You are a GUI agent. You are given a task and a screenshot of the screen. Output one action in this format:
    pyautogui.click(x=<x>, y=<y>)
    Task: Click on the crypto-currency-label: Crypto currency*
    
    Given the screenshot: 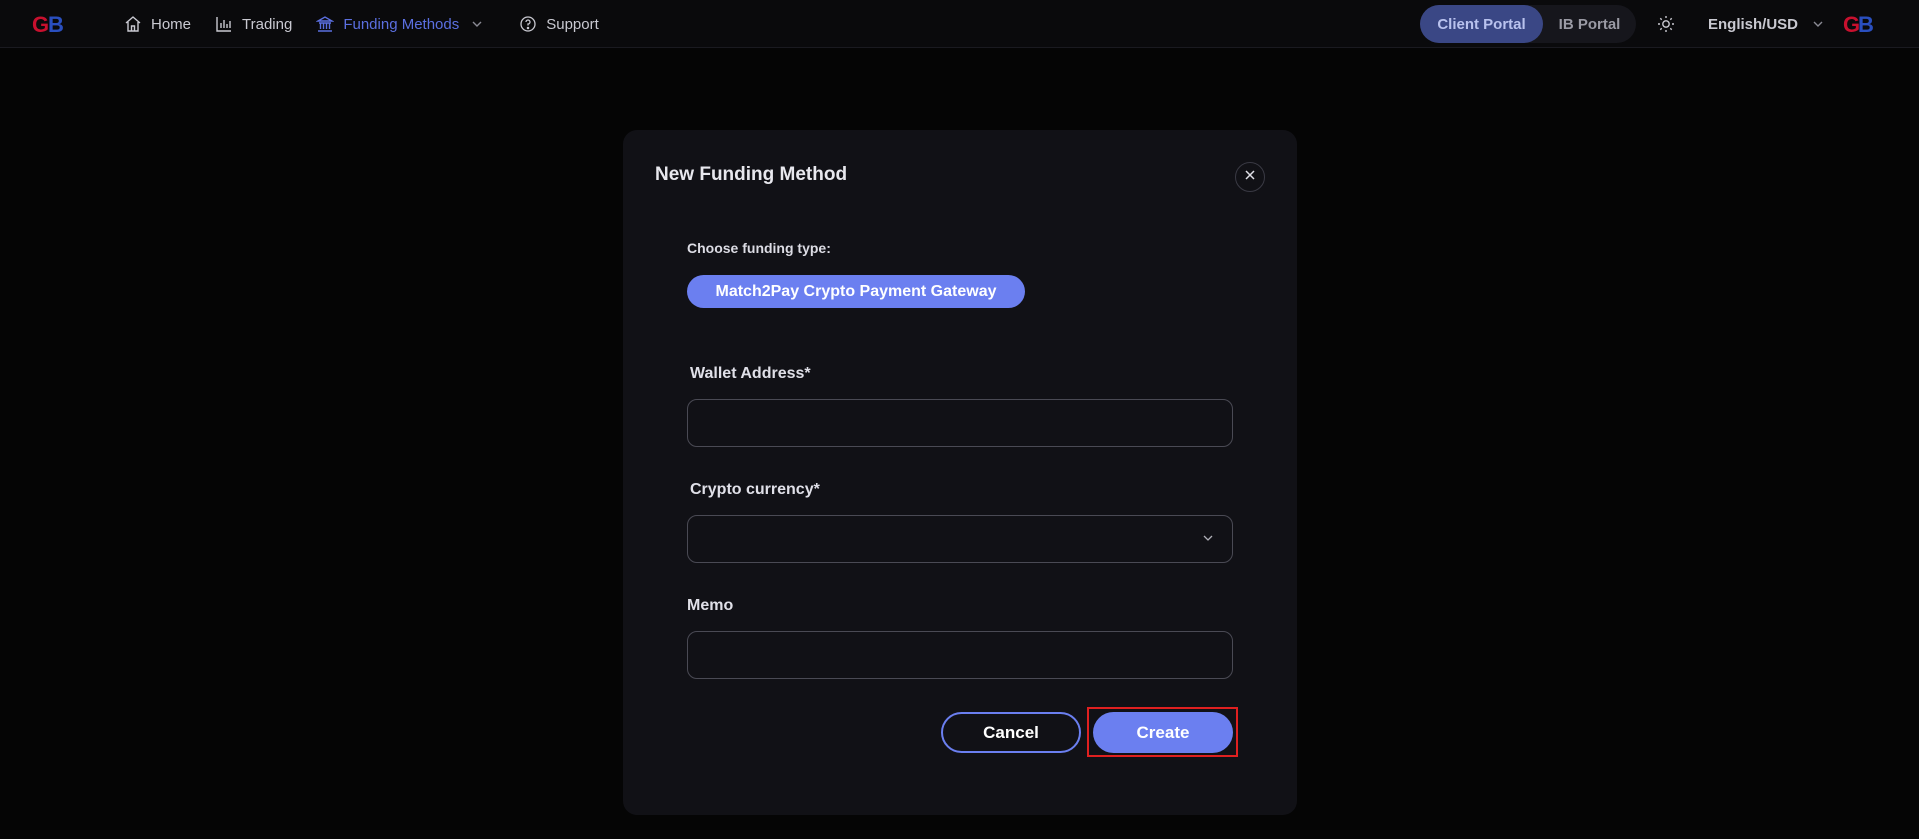 What is the action you would take?
    pyautogui.click(x=755, y=489)
    